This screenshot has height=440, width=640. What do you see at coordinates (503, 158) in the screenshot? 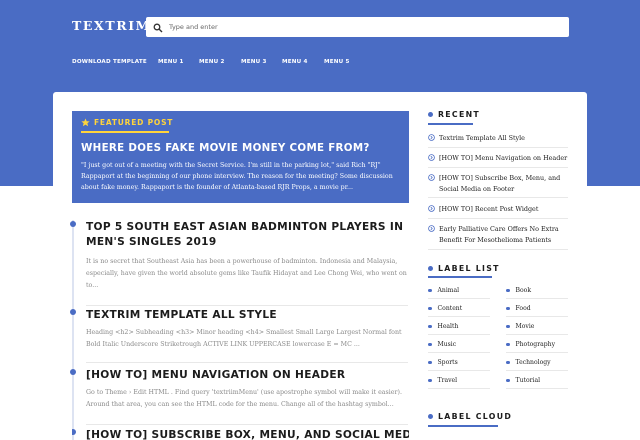
I see `recent-post-label: [HOW TO] Menu Navigation on Header` at bounding box center [503, 158].